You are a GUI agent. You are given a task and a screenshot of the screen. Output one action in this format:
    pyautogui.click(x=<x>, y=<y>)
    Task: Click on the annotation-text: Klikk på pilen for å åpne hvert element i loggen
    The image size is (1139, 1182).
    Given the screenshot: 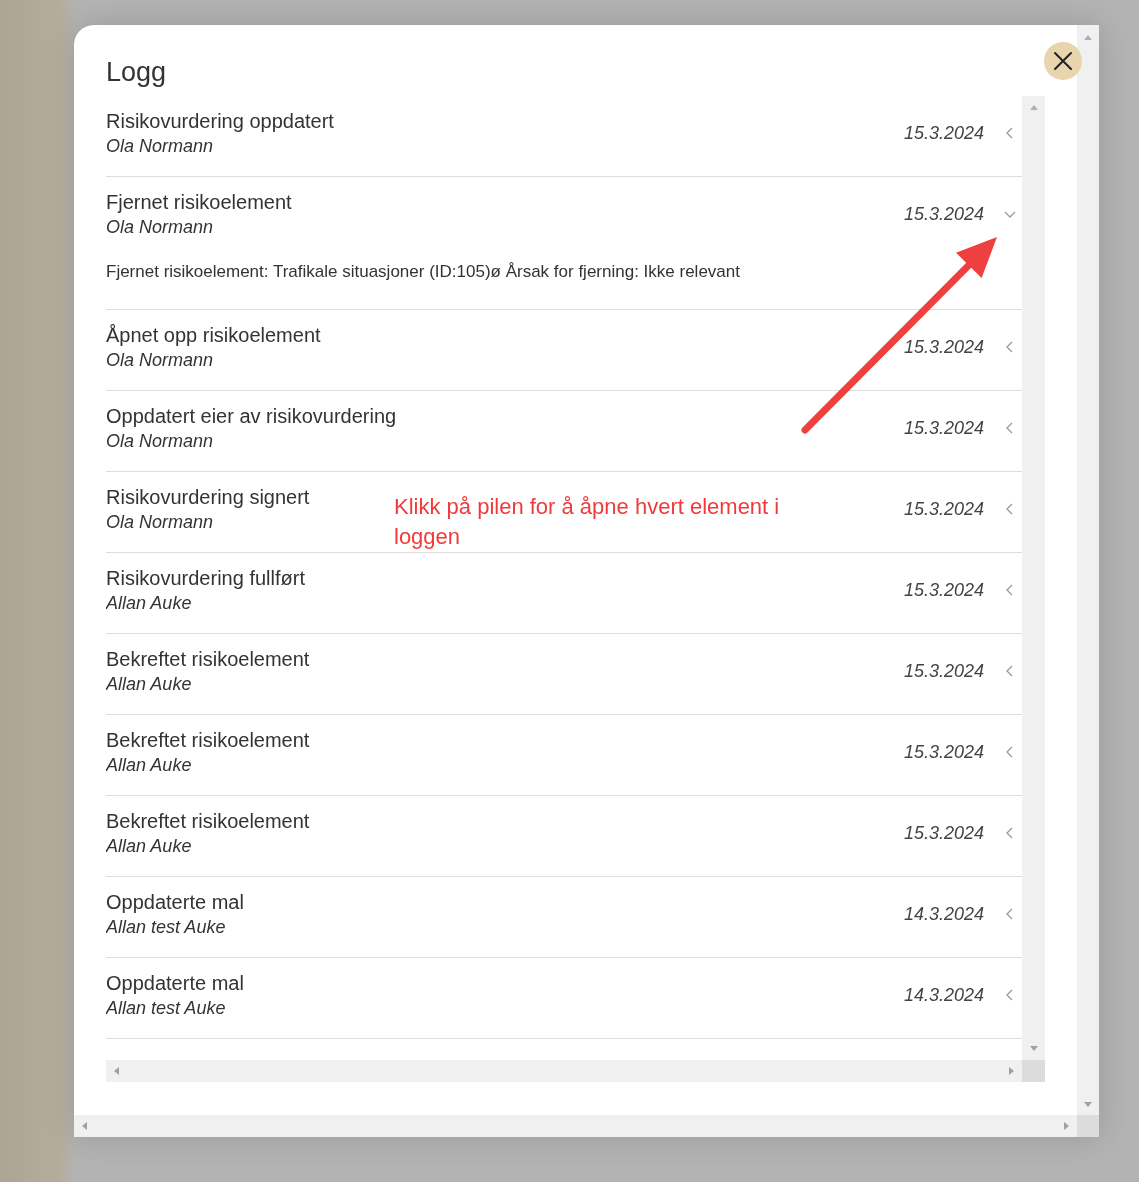 What is the action you would take?
    pyautogui.click(x=587, y=522)
    